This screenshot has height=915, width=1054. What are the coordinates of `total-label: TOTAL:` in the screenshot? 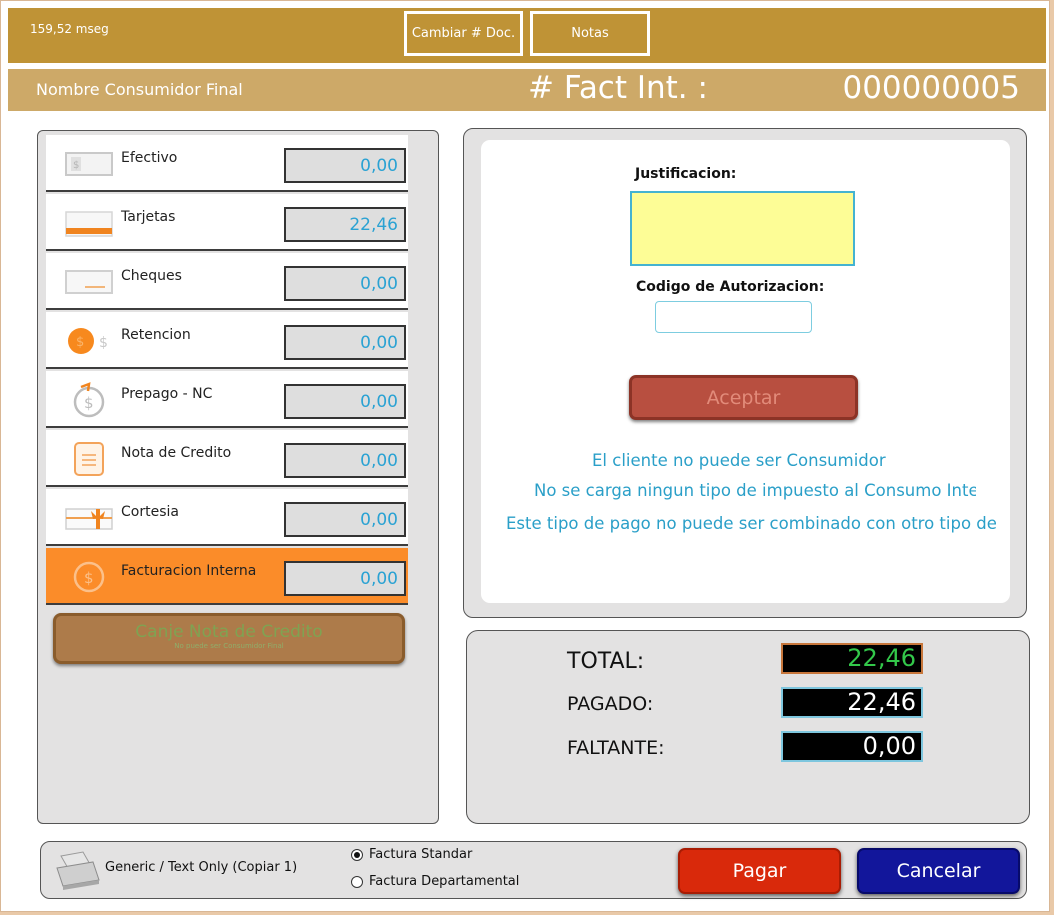 It's located at (606, 661).